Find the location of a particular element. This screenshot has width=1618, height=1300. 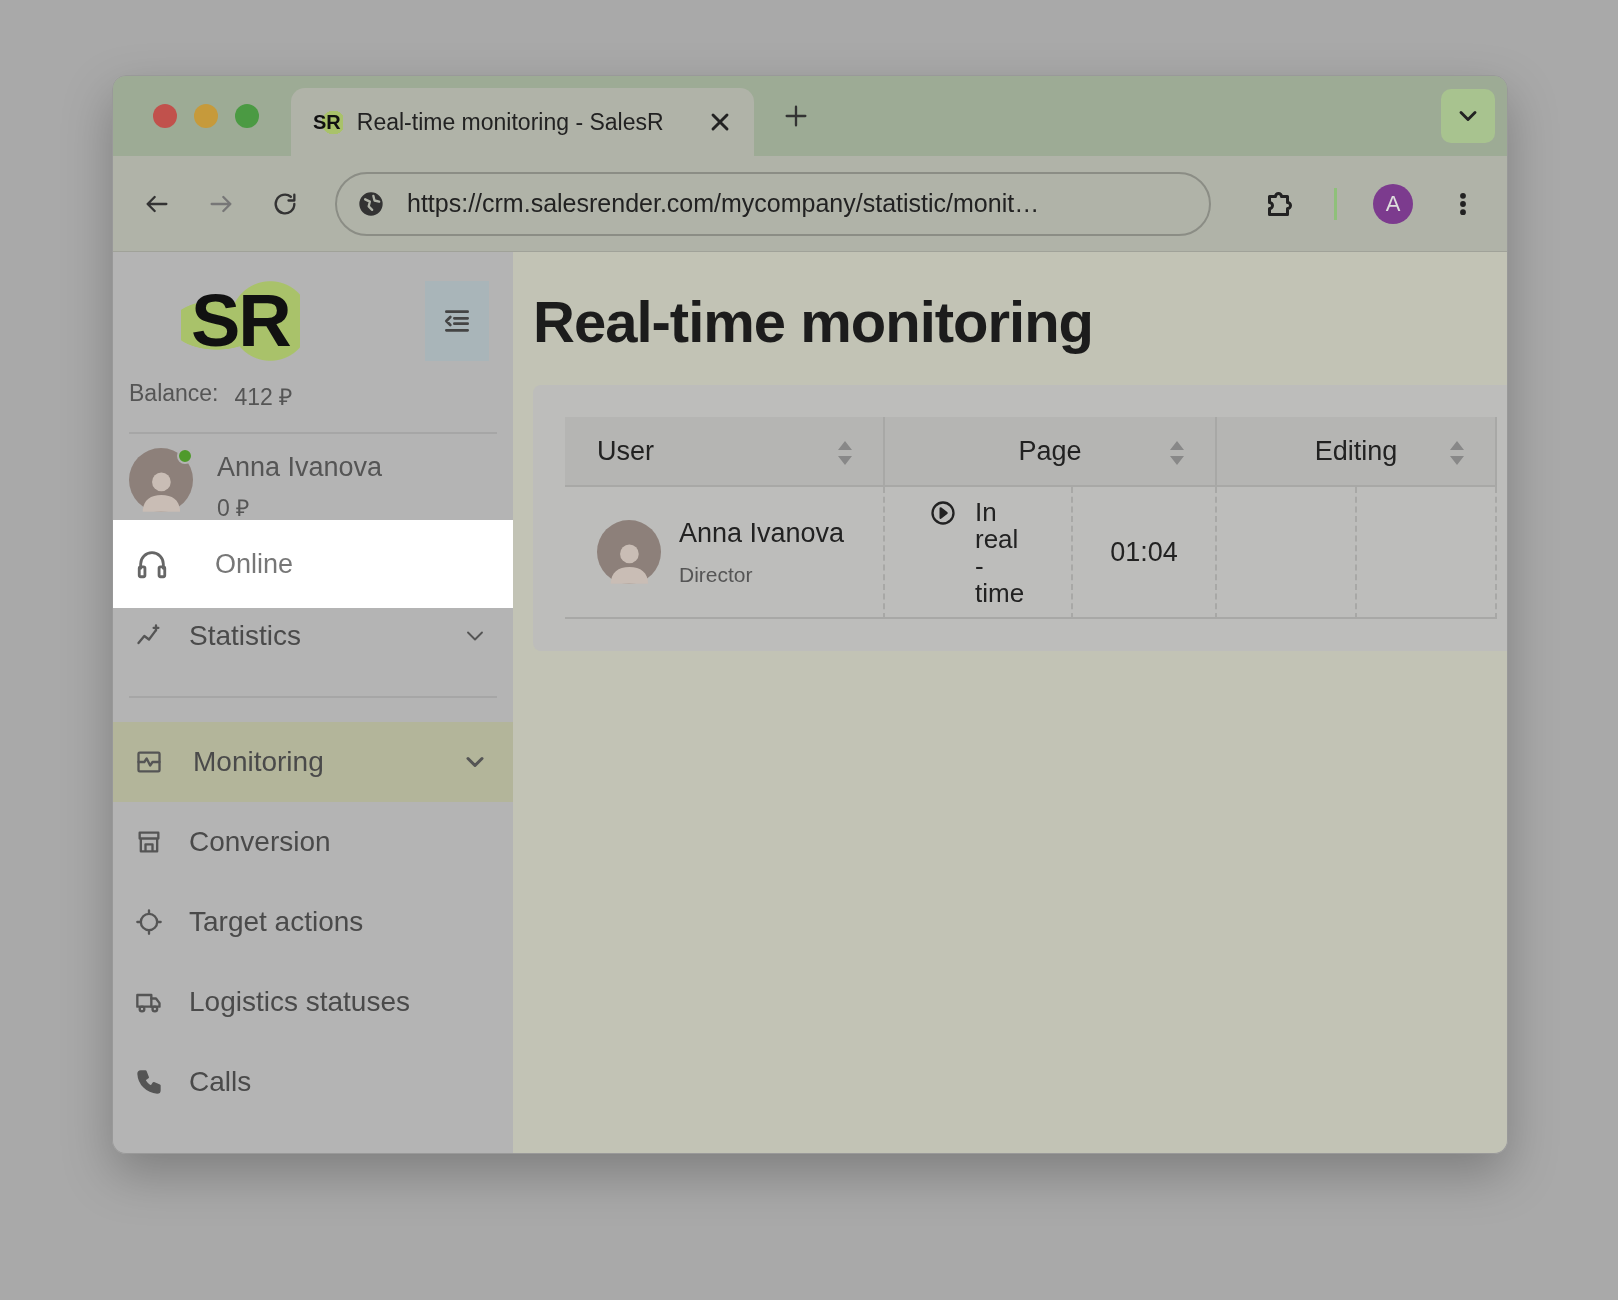

tab-favicon: SR is located at coordinates (327, 122).